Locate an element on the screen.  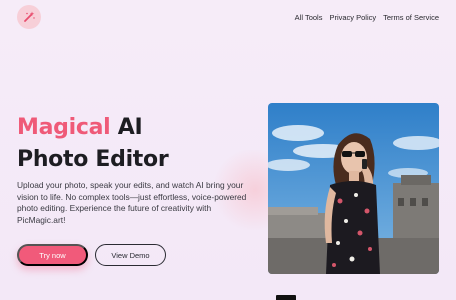
bottom-cutoff-element is located at coordinates (286, 297).